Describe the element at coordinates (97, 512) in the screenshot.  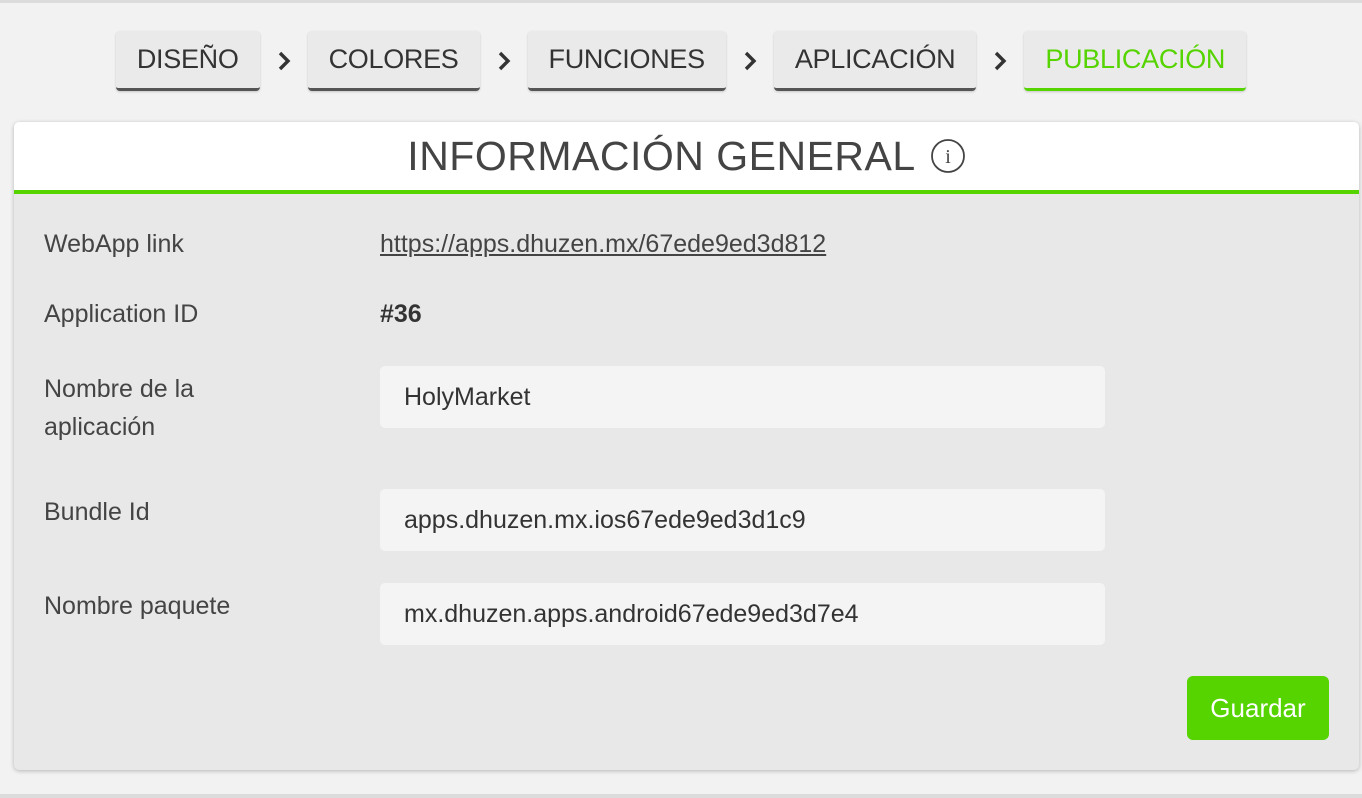
I see `bundle-id-label: Bundle Id` at that location.